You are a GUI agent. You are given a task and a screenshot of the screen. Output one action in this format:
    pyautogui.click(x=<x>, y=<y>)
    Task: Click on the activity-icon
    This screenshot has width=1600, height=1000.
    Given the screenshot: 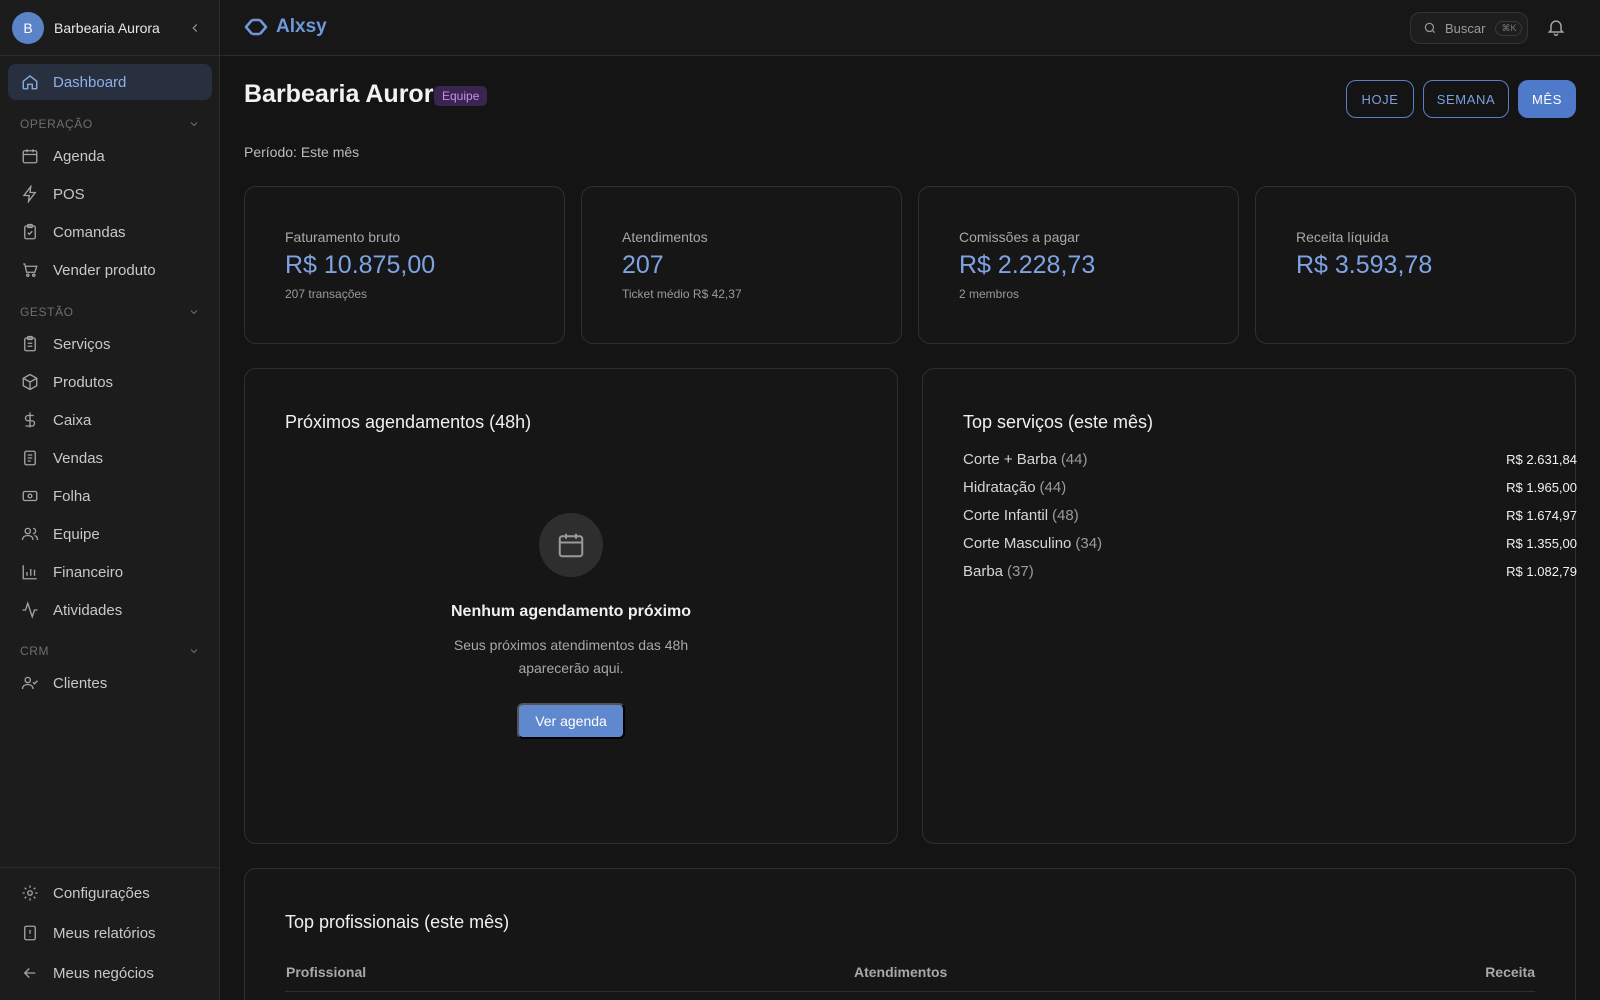 What is the action you would take?
    pyautogui.click(x=30, y=610)
    